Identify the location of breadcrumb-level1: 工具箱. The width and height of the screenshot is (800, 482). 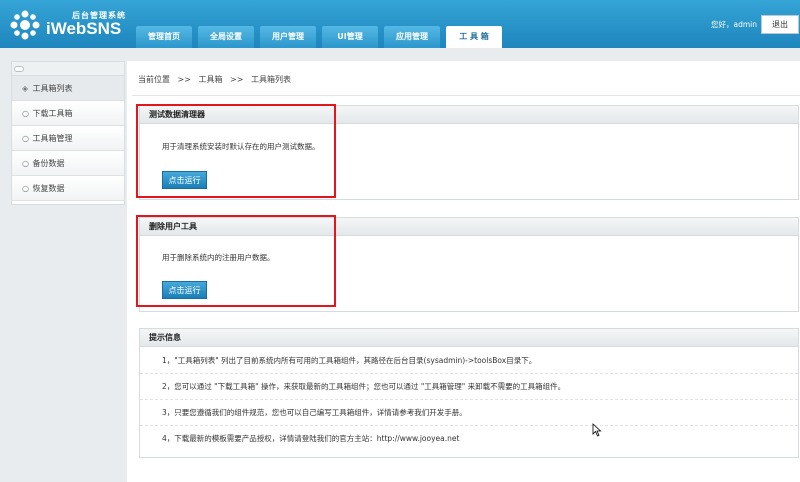
(211, 79).